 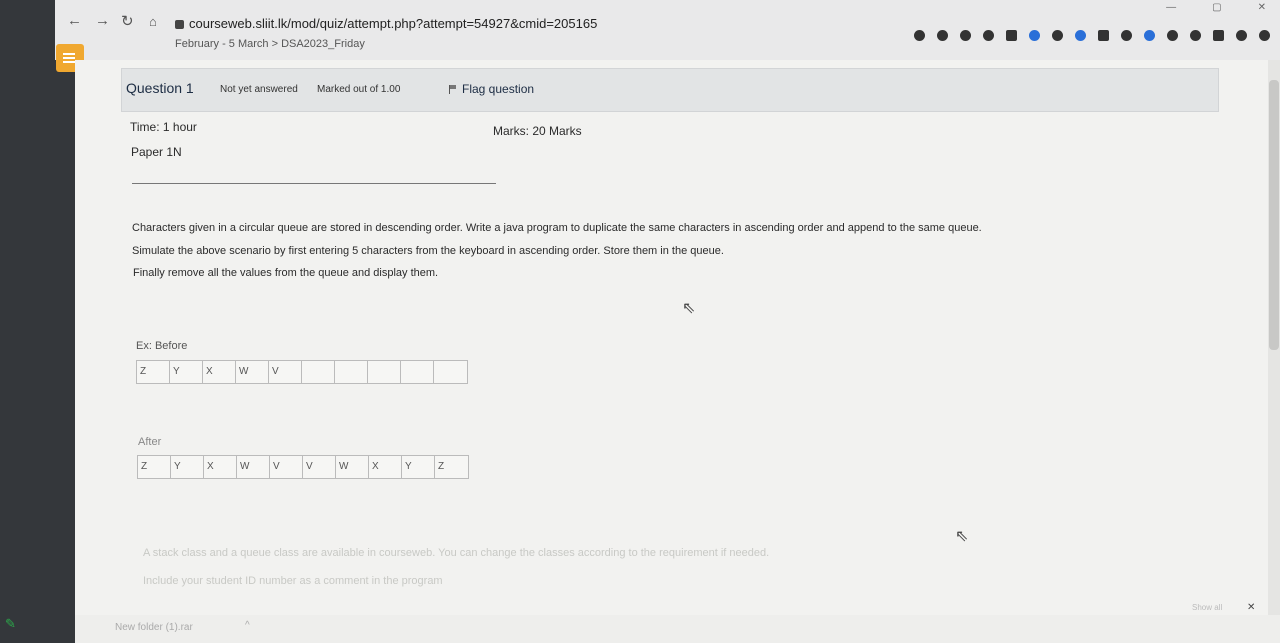 What do you see at coordinates (919, 35) in the screenshot?
I see `key-icon` at bounding box center [919, 35].